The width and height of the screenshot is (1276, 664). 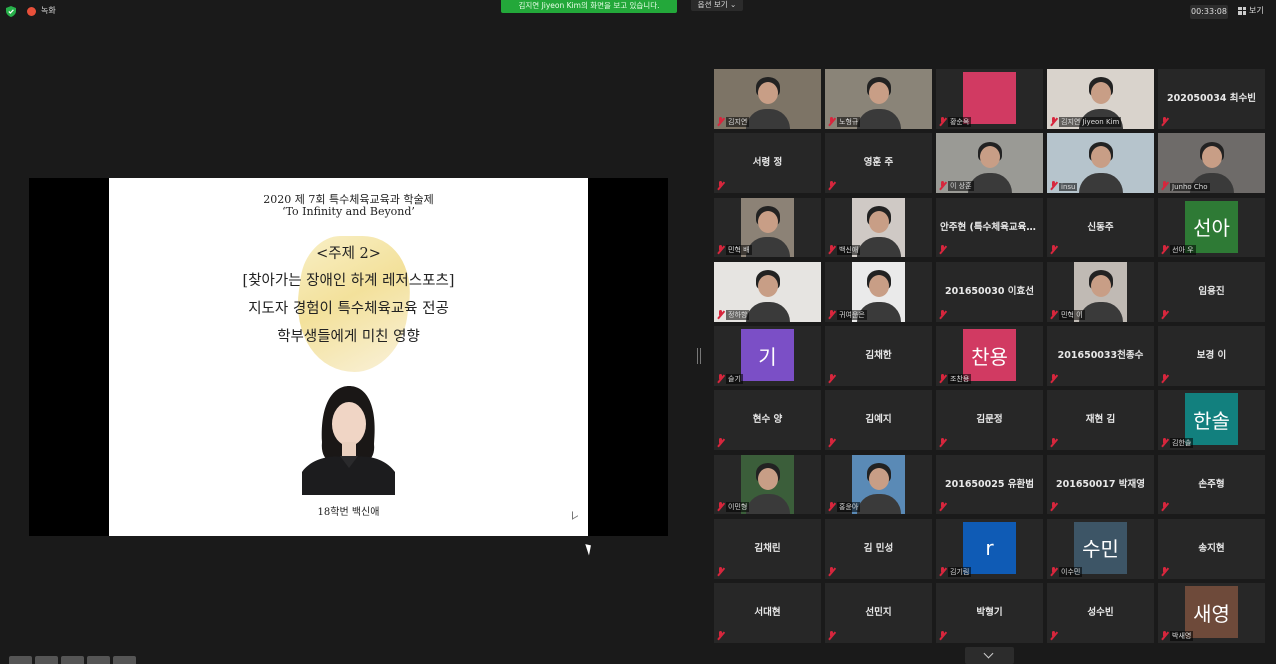 What do you see at coordinates (1211, 99) in the screenshot?
I see `participant-tile: 202050034 최수빈` at bounding box center [1211, 99].